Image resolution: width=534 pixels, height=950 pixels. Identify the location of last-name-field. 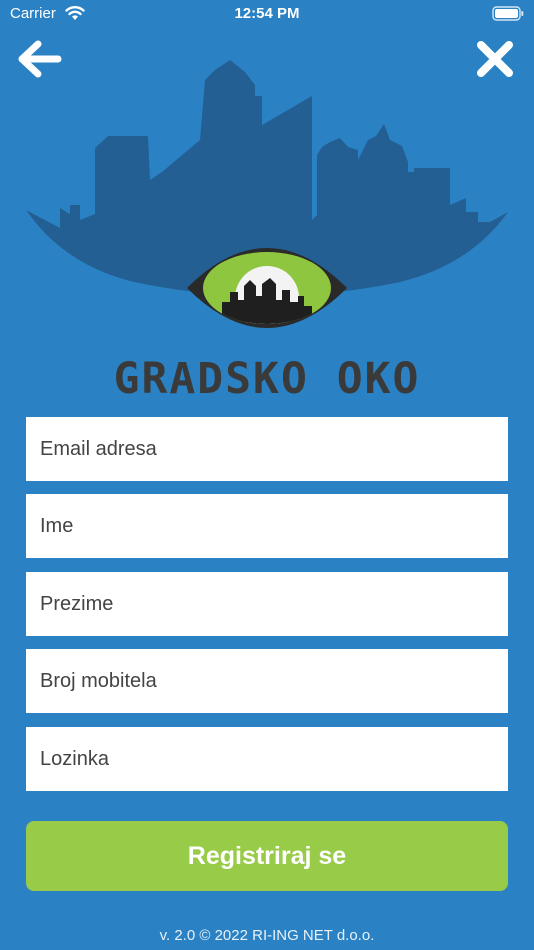
(267, 604).